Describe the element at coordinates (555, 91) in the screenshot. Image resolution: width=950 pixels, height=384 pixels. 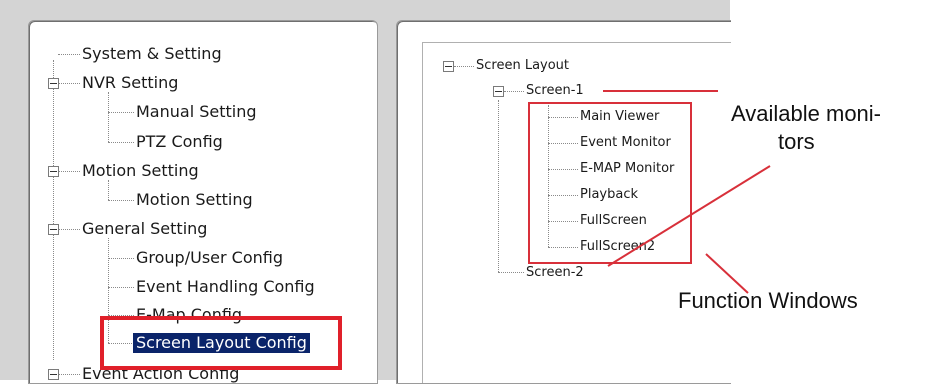
I see `tree-item-screen-1: Screen-1` at that location.